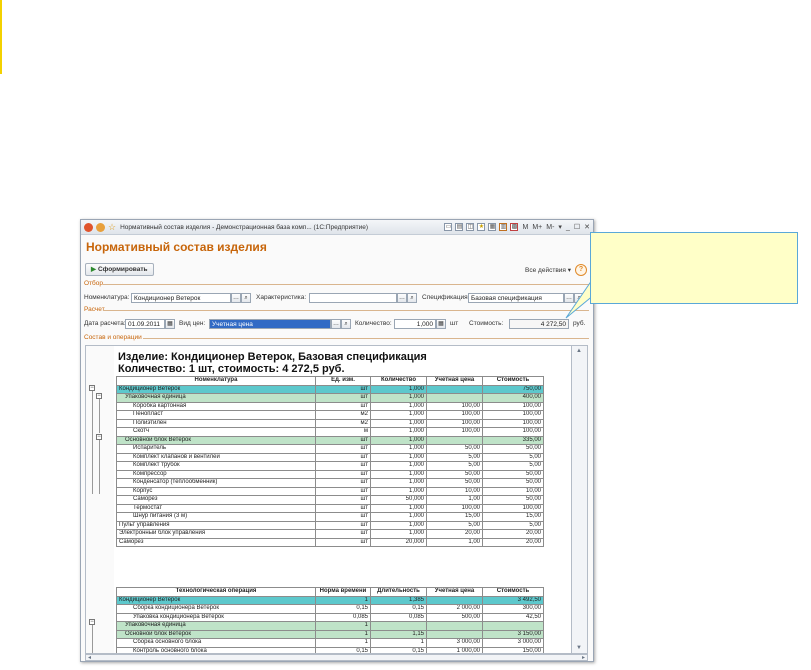 The height and width of the screenshot is (670, 811). Describe the element at coordinates (514, 227) in the screenshot. I see `calculator-icon: ▩` at that location.